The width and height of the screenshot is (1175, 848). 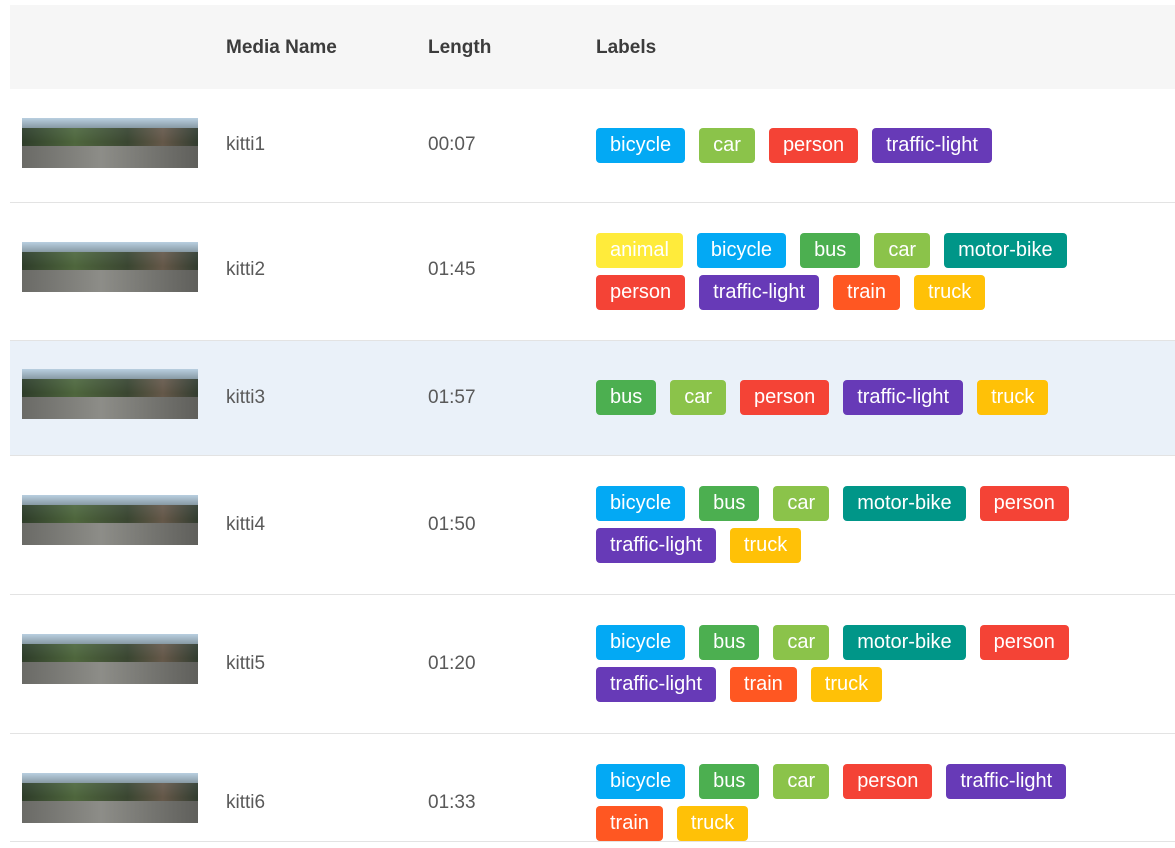 What do you see at coordinates (281, 47) in the screenshot?
I see `column-header-media-name: Media Name` at bounding box center [281, 47].